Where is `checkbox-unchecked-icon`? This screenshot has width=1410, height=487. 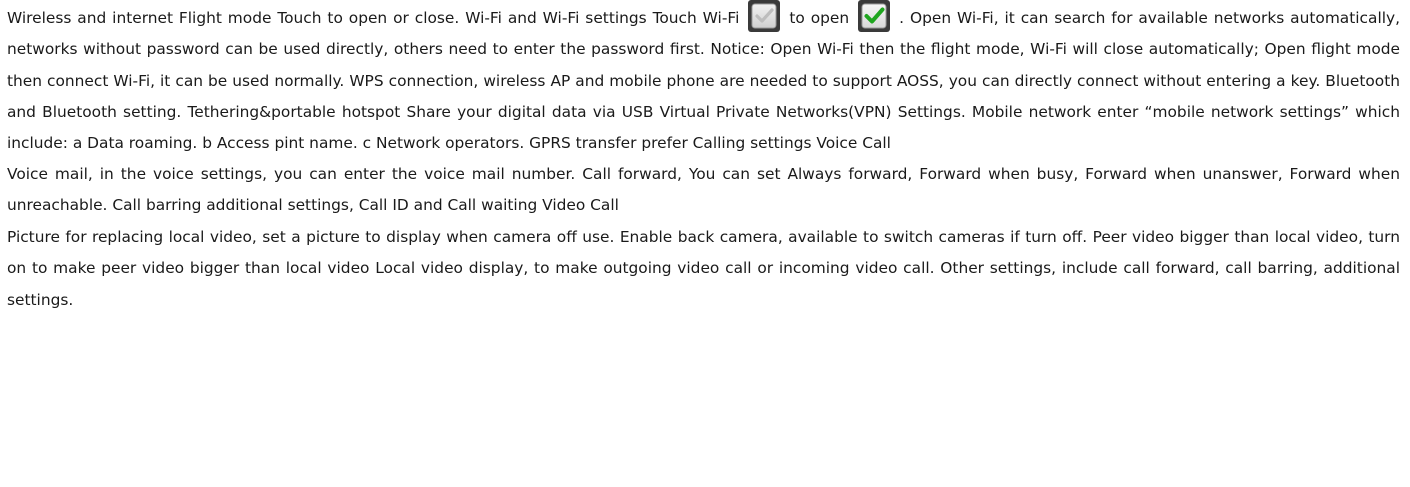
checkbox-unchecked-icon is located at coordinates (764, 16).